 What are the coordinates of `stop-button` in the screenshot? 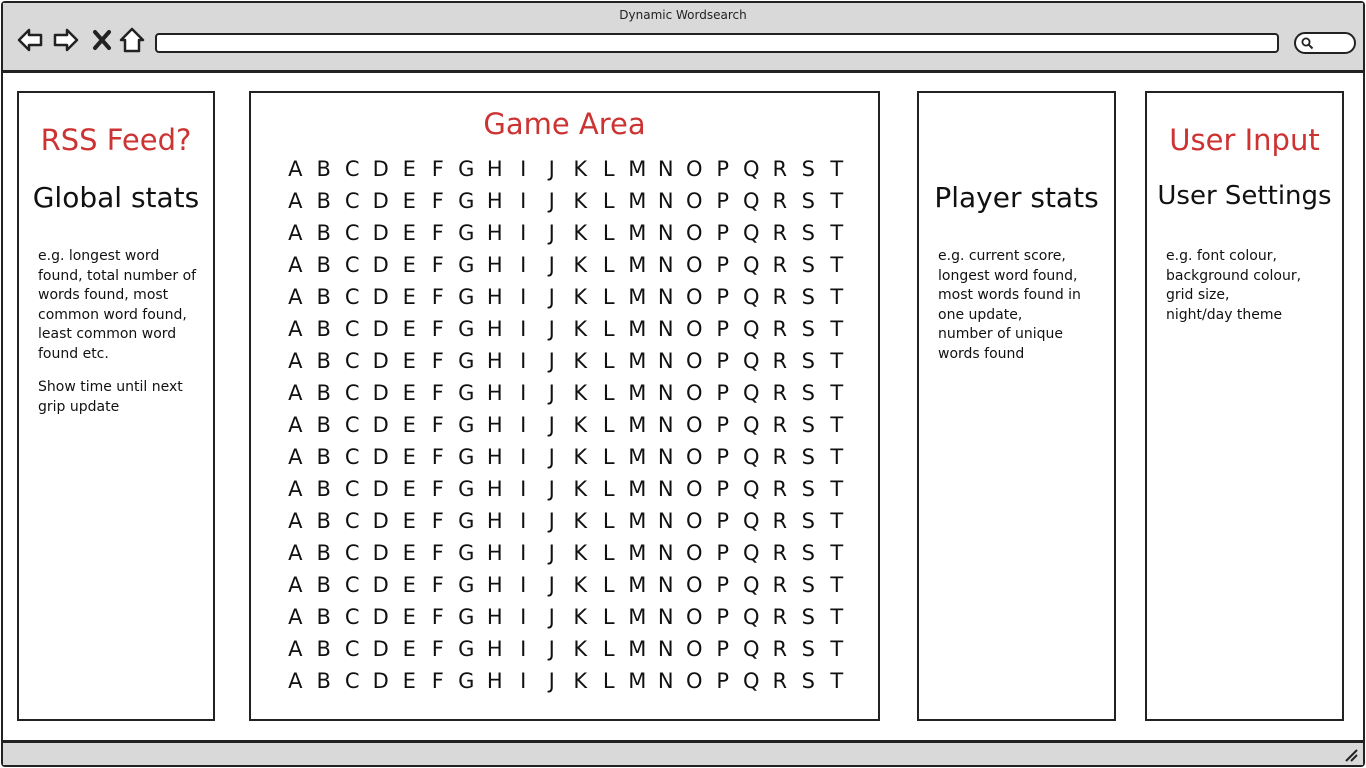 It's located at (102, 40).